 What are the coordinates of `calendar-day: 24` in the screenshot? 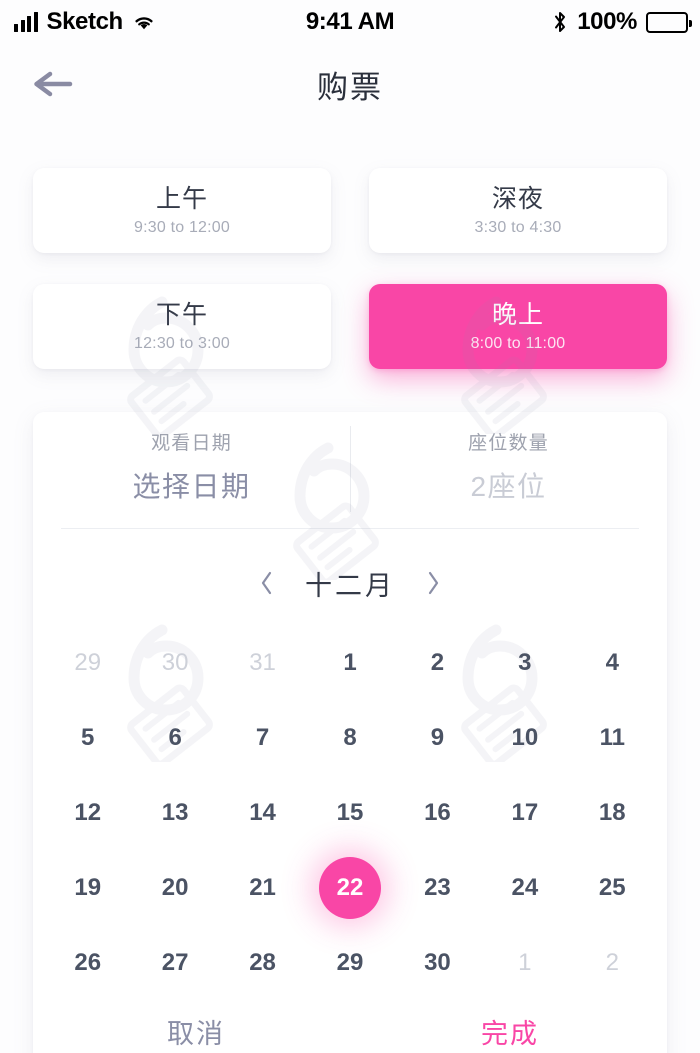 It's located at (524, 887).